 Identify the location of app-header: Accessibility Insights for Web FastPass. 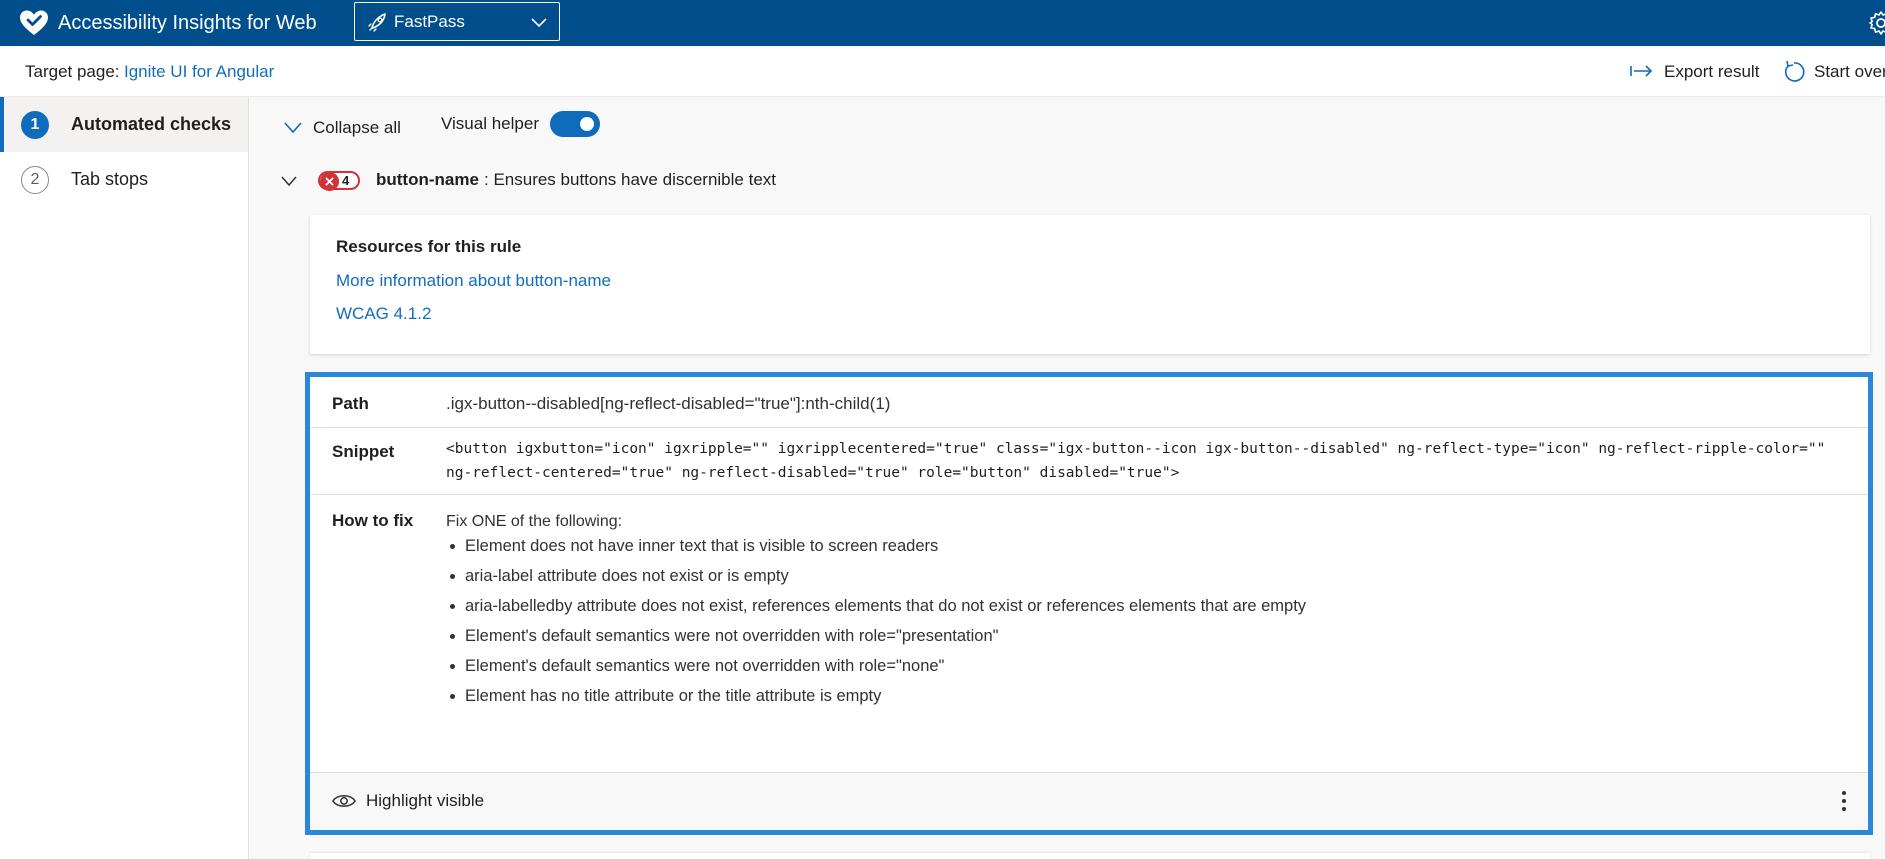
(942, 23).